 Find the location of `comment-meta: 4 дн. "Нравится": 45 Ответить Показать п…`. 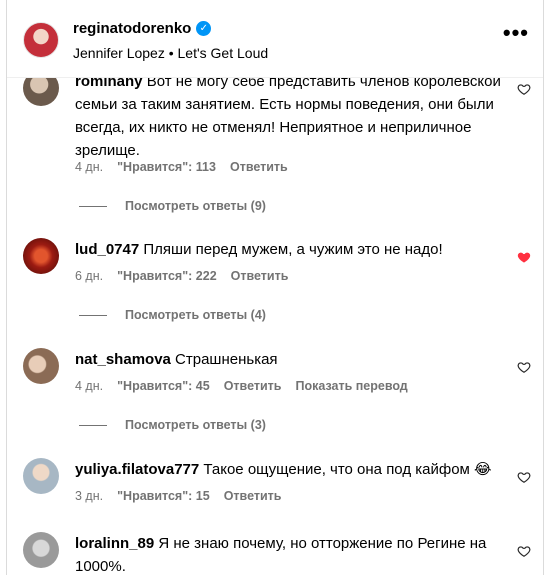

comment-meta: 4 дн. "Нравится": 45 Ответить Показать п… is located at coordinates (241, 386).